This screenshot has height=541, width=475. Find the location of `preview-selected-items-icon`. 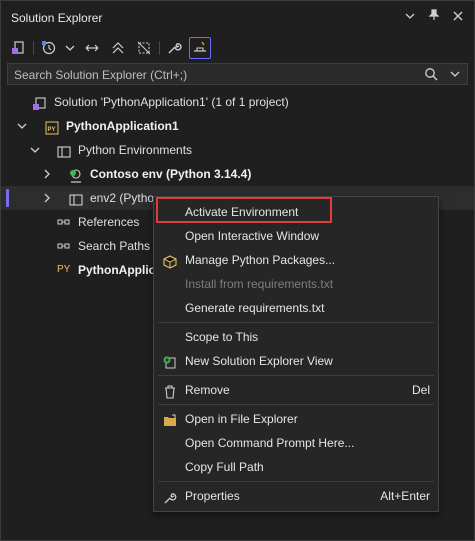

preview-selected-items-icon is located at coordinates (200, 48).